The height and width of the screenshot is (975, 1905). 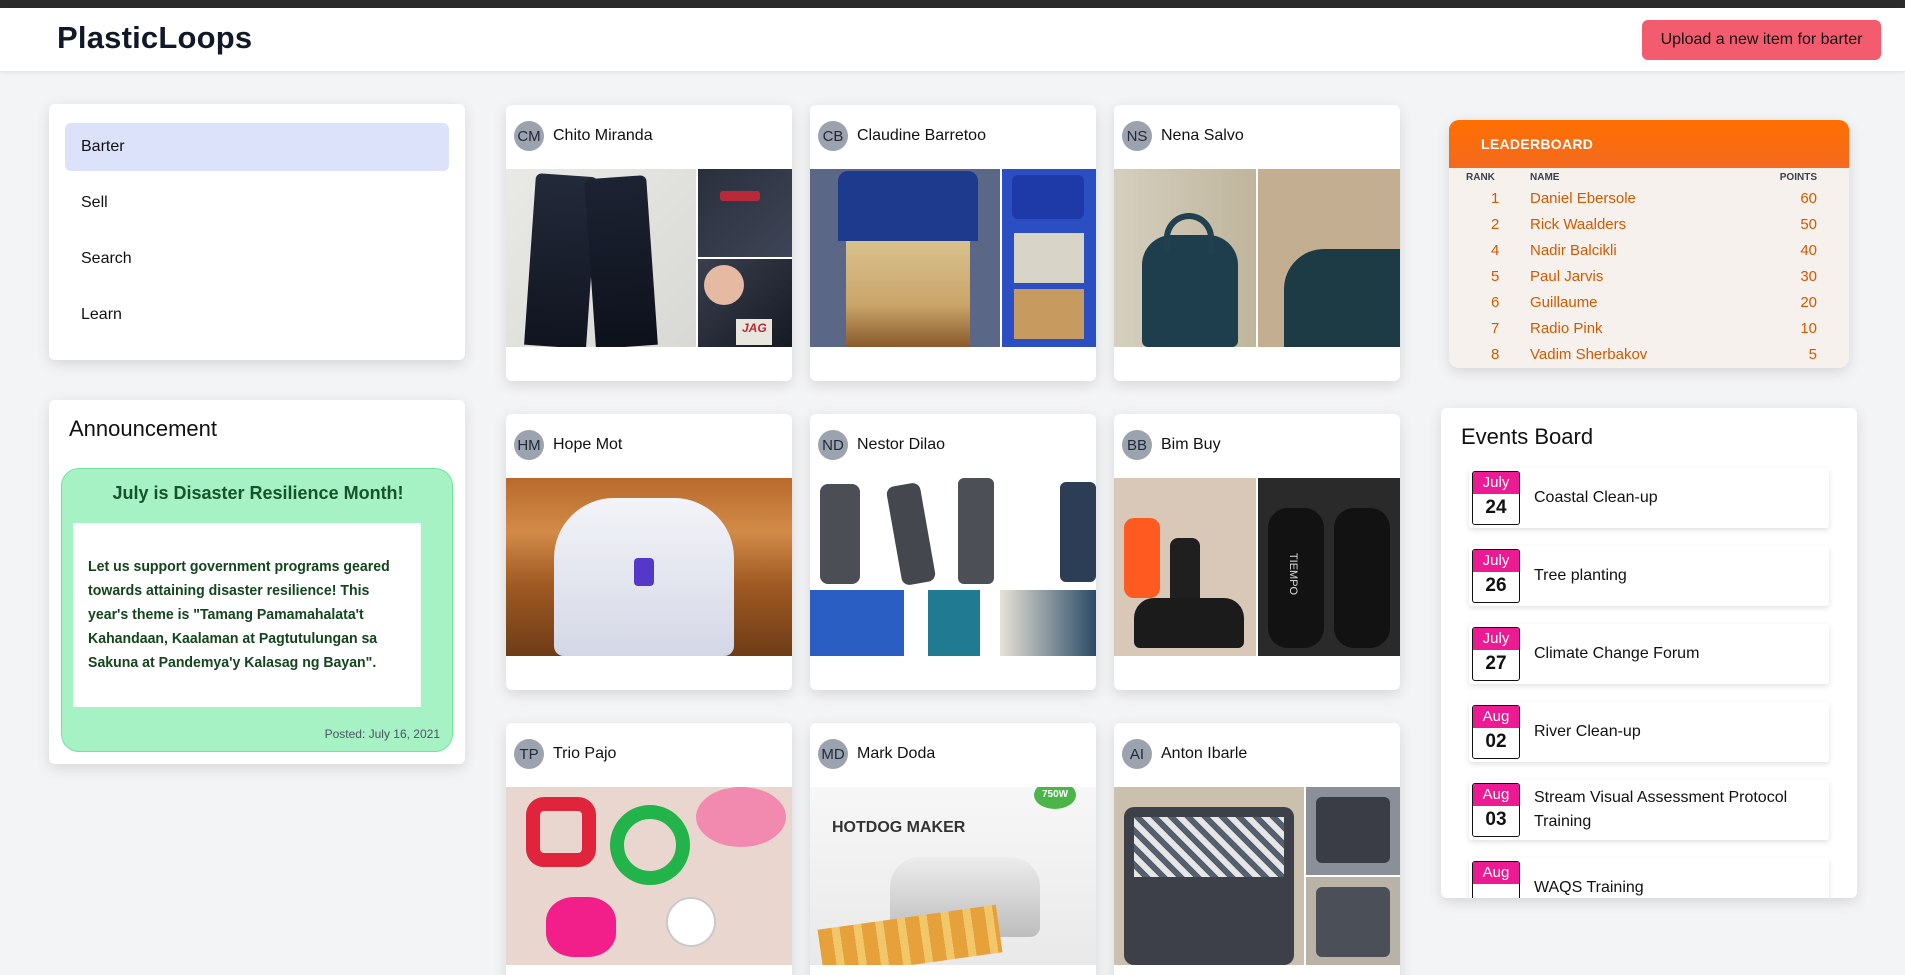 I want to click on event-item: July 27 Climate Change Forum, so click(x=1649, y=654).